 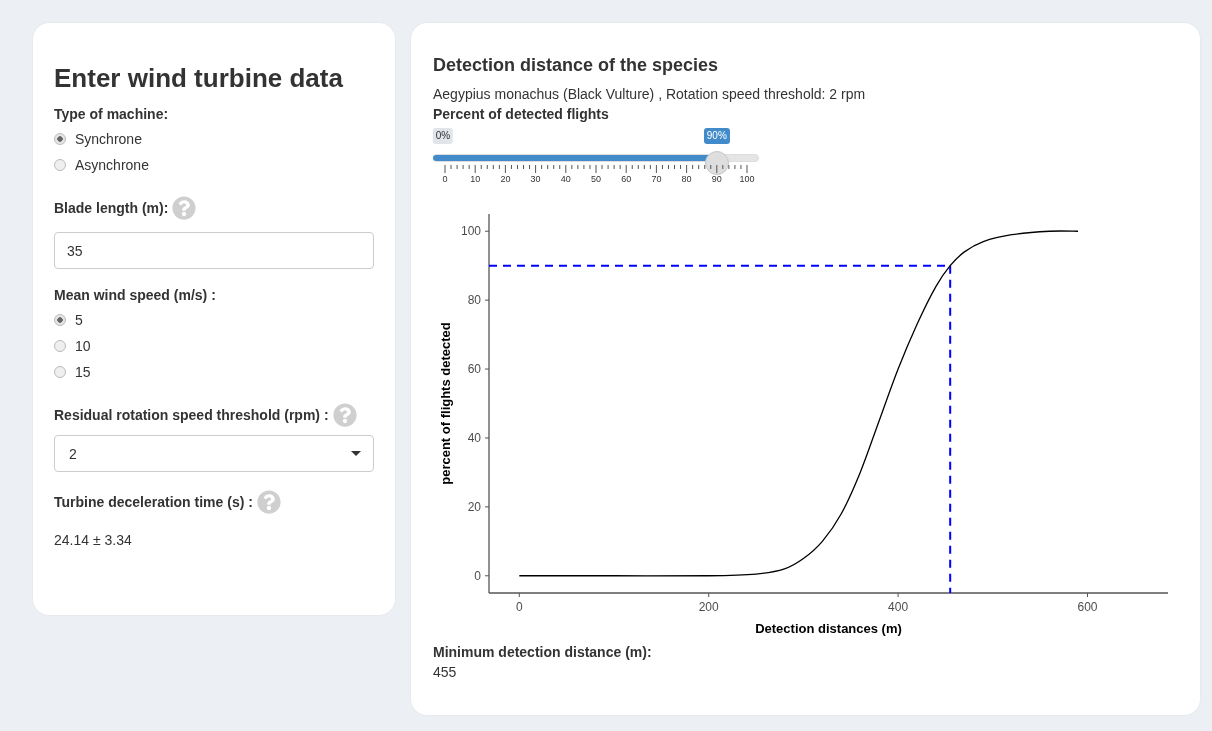 What do you see at coordinates (656, 179) in the screenshot?
I see `slider-tick-label: 70` at bounding box center [656, 179].